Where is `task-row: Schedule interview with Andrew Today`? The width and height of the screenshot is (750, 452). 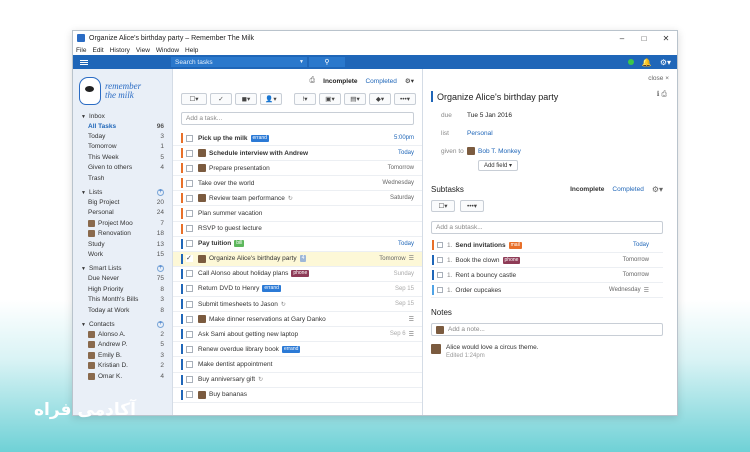 task-row: Schedule interview with Andrew Today is located at coordinates (297, 154).